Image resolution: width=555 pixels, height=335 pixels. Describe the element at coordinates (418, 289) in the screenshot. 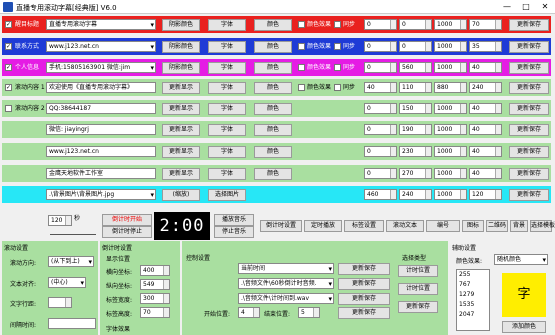

I see `timer-position-button-b: 计时位置` at that location.